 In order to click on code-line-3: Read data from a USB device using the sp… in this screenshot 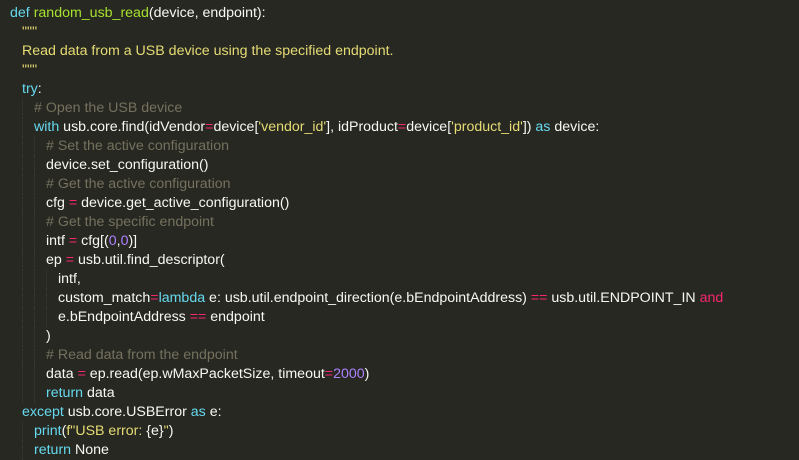, I will do `click(399, 51)`.